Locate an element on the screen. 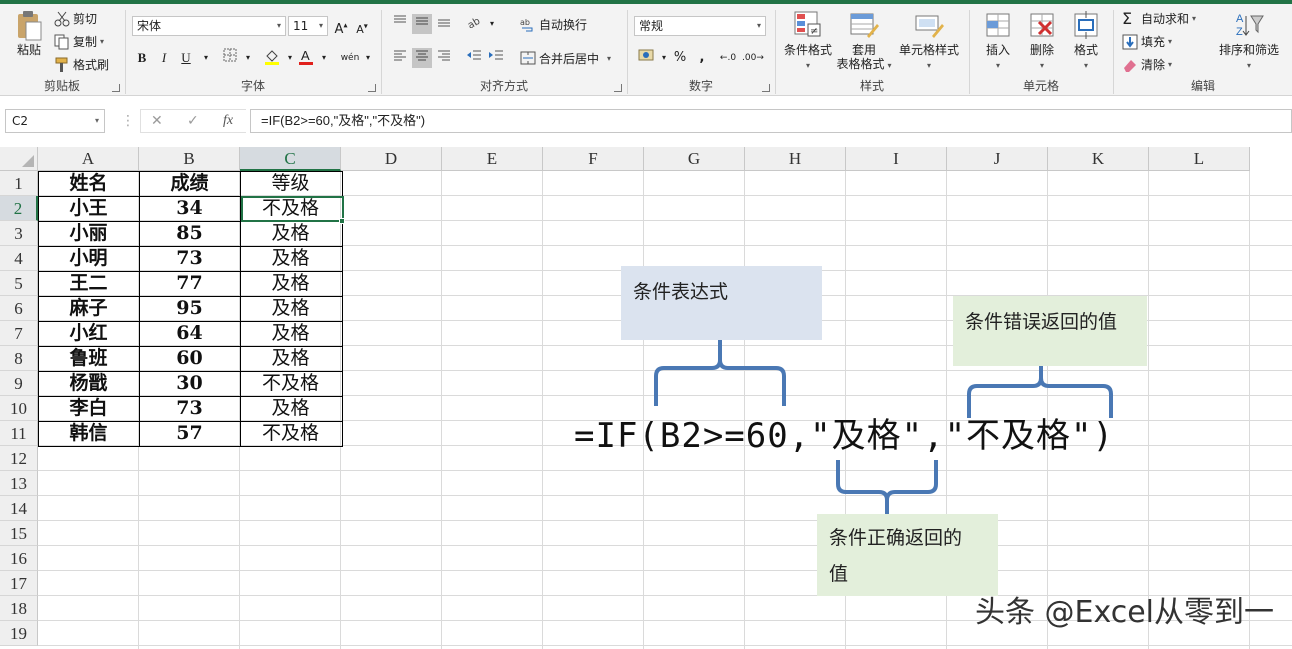 The height and width of the screenshot is (649, 1292). insert-function-icon: fx is located at coordinates (228, 121).